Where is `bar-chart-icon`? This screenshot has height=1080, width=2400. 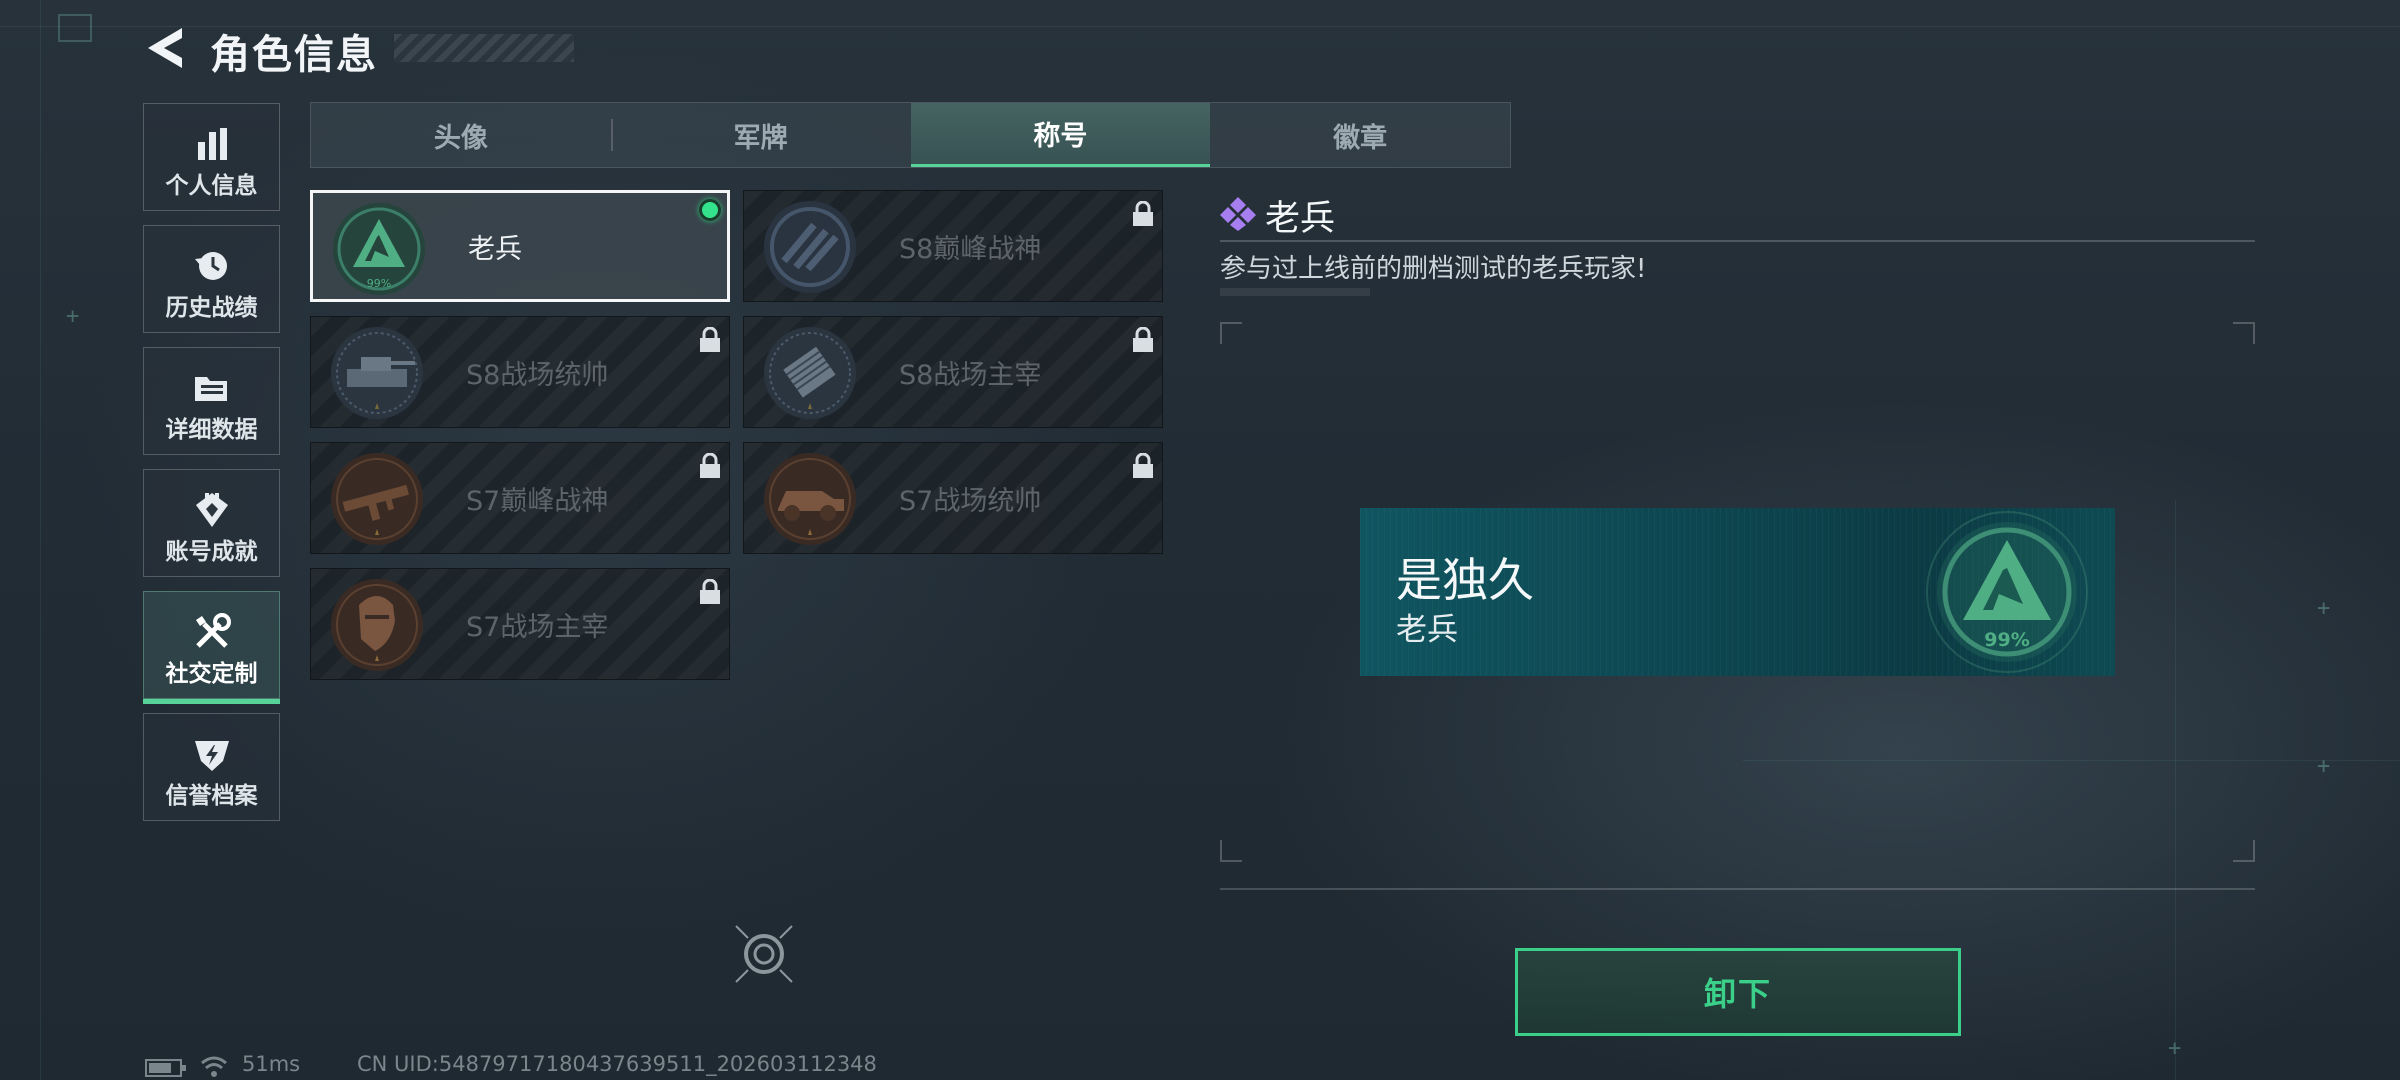
bar-chart-icon is located at coordinates (212, 144).